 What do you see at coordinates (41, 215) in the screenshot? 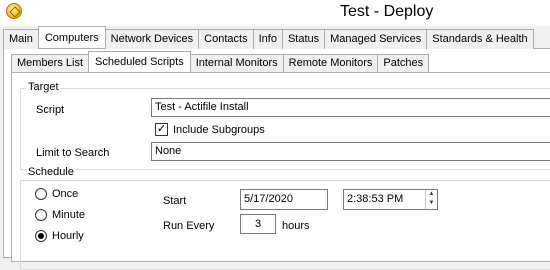
I see `schedule-minute-radio` at bounding box center [41, 215].